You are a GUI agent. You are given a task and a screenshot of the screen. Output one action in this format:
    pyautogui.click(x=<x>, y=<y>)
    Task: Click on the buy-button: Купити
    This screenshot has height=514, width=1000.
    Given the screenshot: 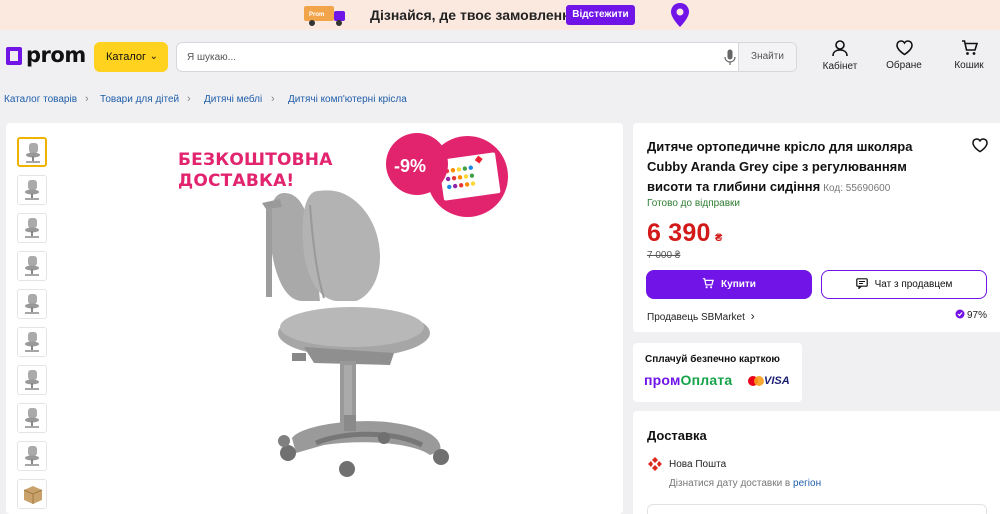 What is the action you would take?
    pyautogui.click(x=729, y=284)
    